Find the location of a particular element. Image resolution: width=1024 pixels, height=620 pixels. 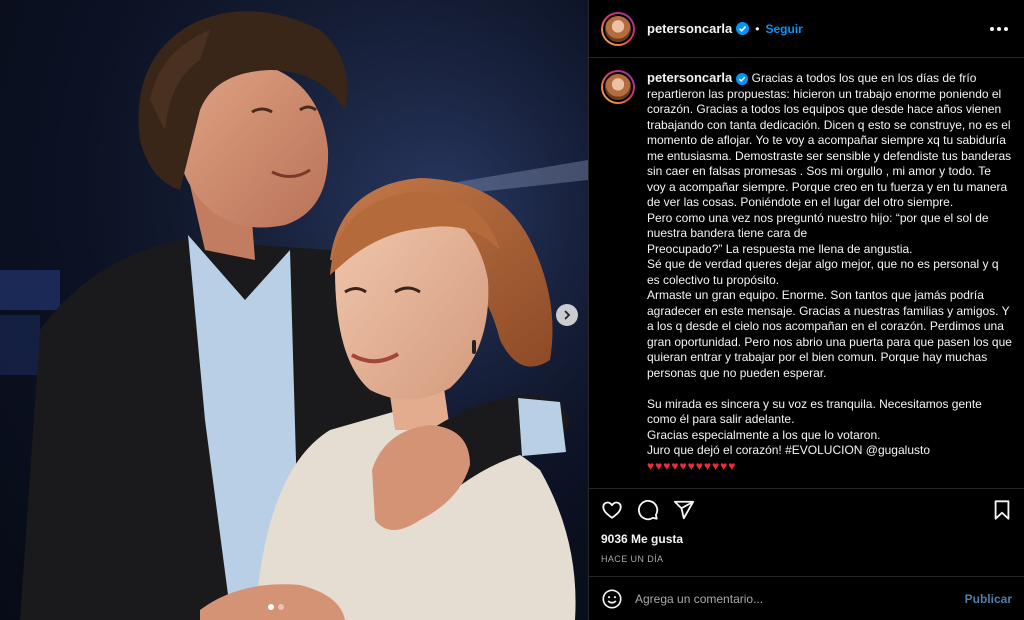

caption-username: petersoncarla is located at coordinates (689, 77).